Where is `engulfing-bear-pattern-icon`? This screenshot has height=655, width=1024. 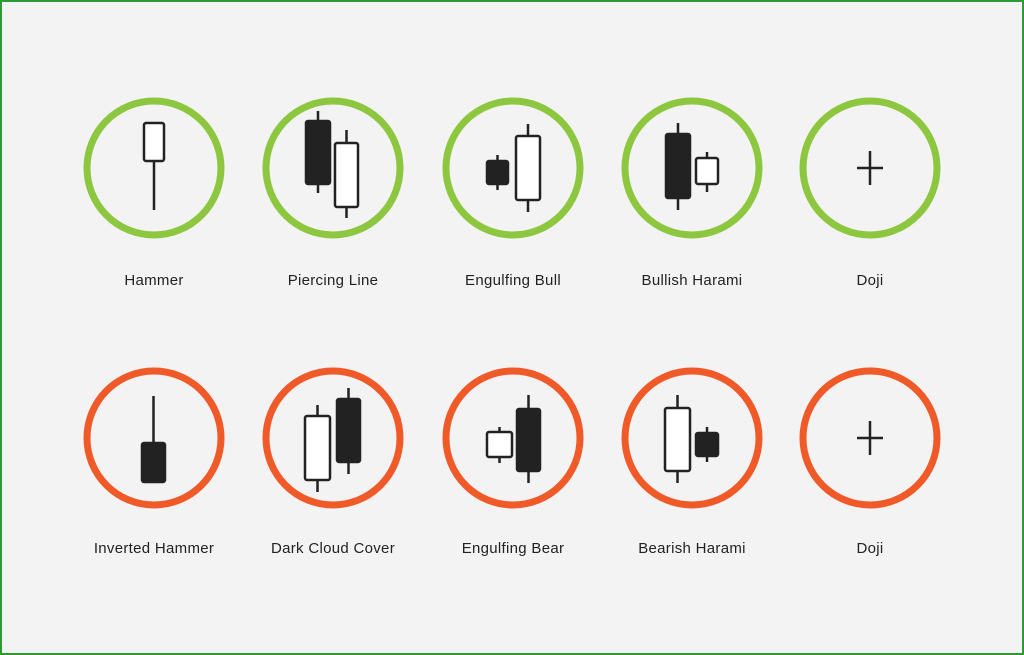 engulfing-bear-pattern-icon is located at coordinates (513, 438).